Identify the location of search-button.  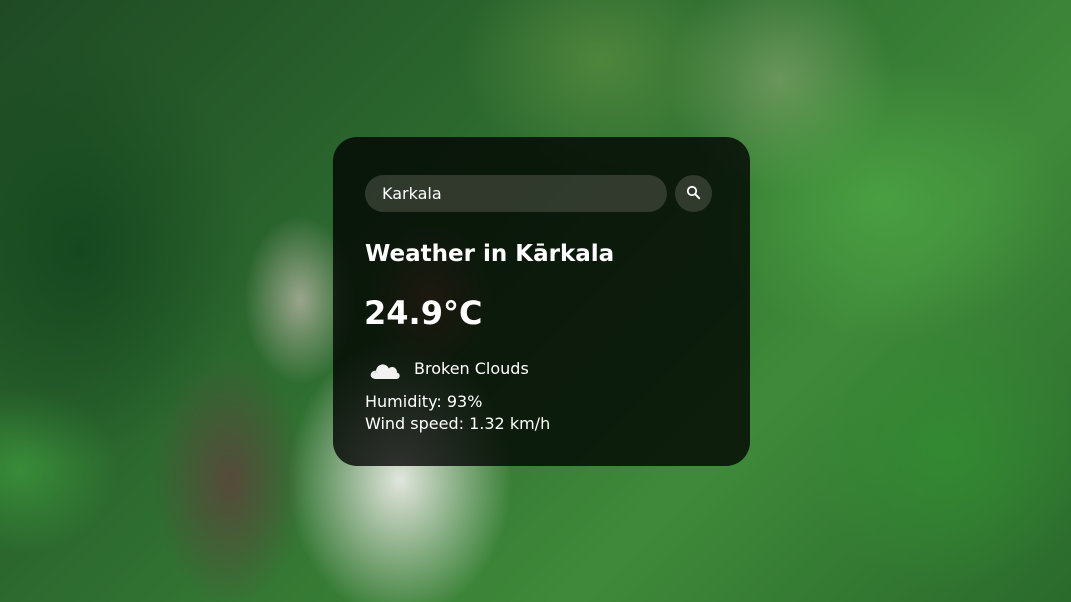
(693, 193).